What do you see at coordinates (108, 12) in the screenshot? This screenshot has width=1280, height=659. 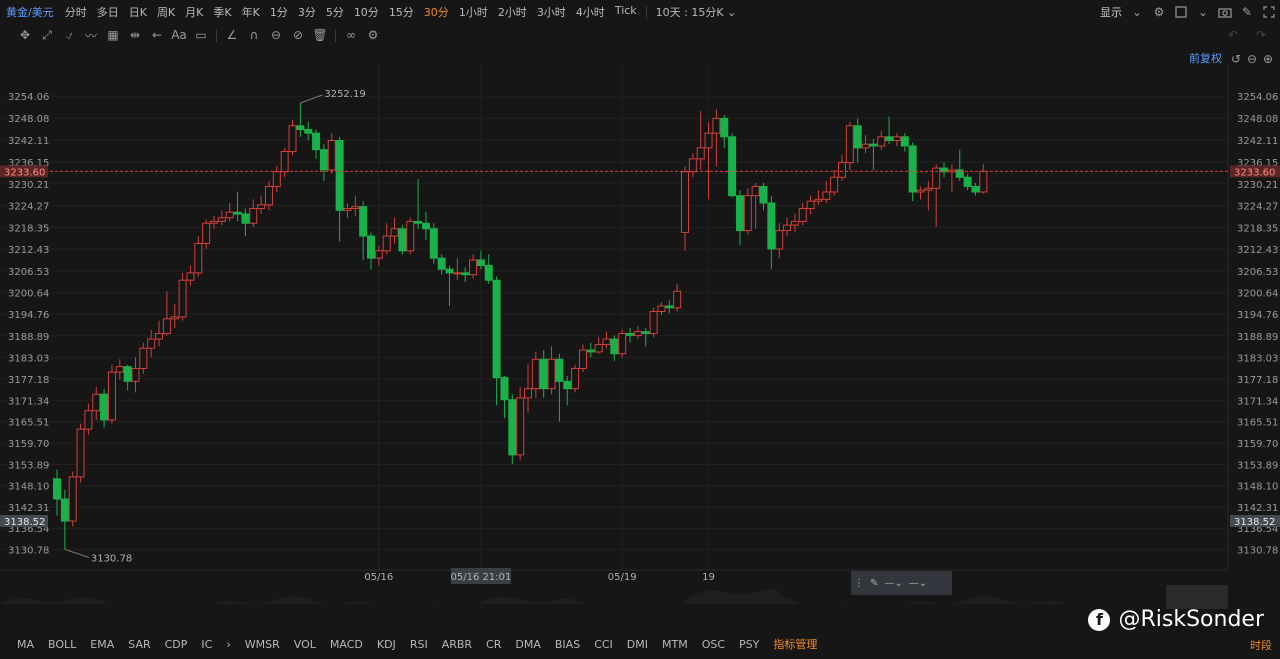 I see `timeframe-1: 多日` at bounding box center [108, 12].